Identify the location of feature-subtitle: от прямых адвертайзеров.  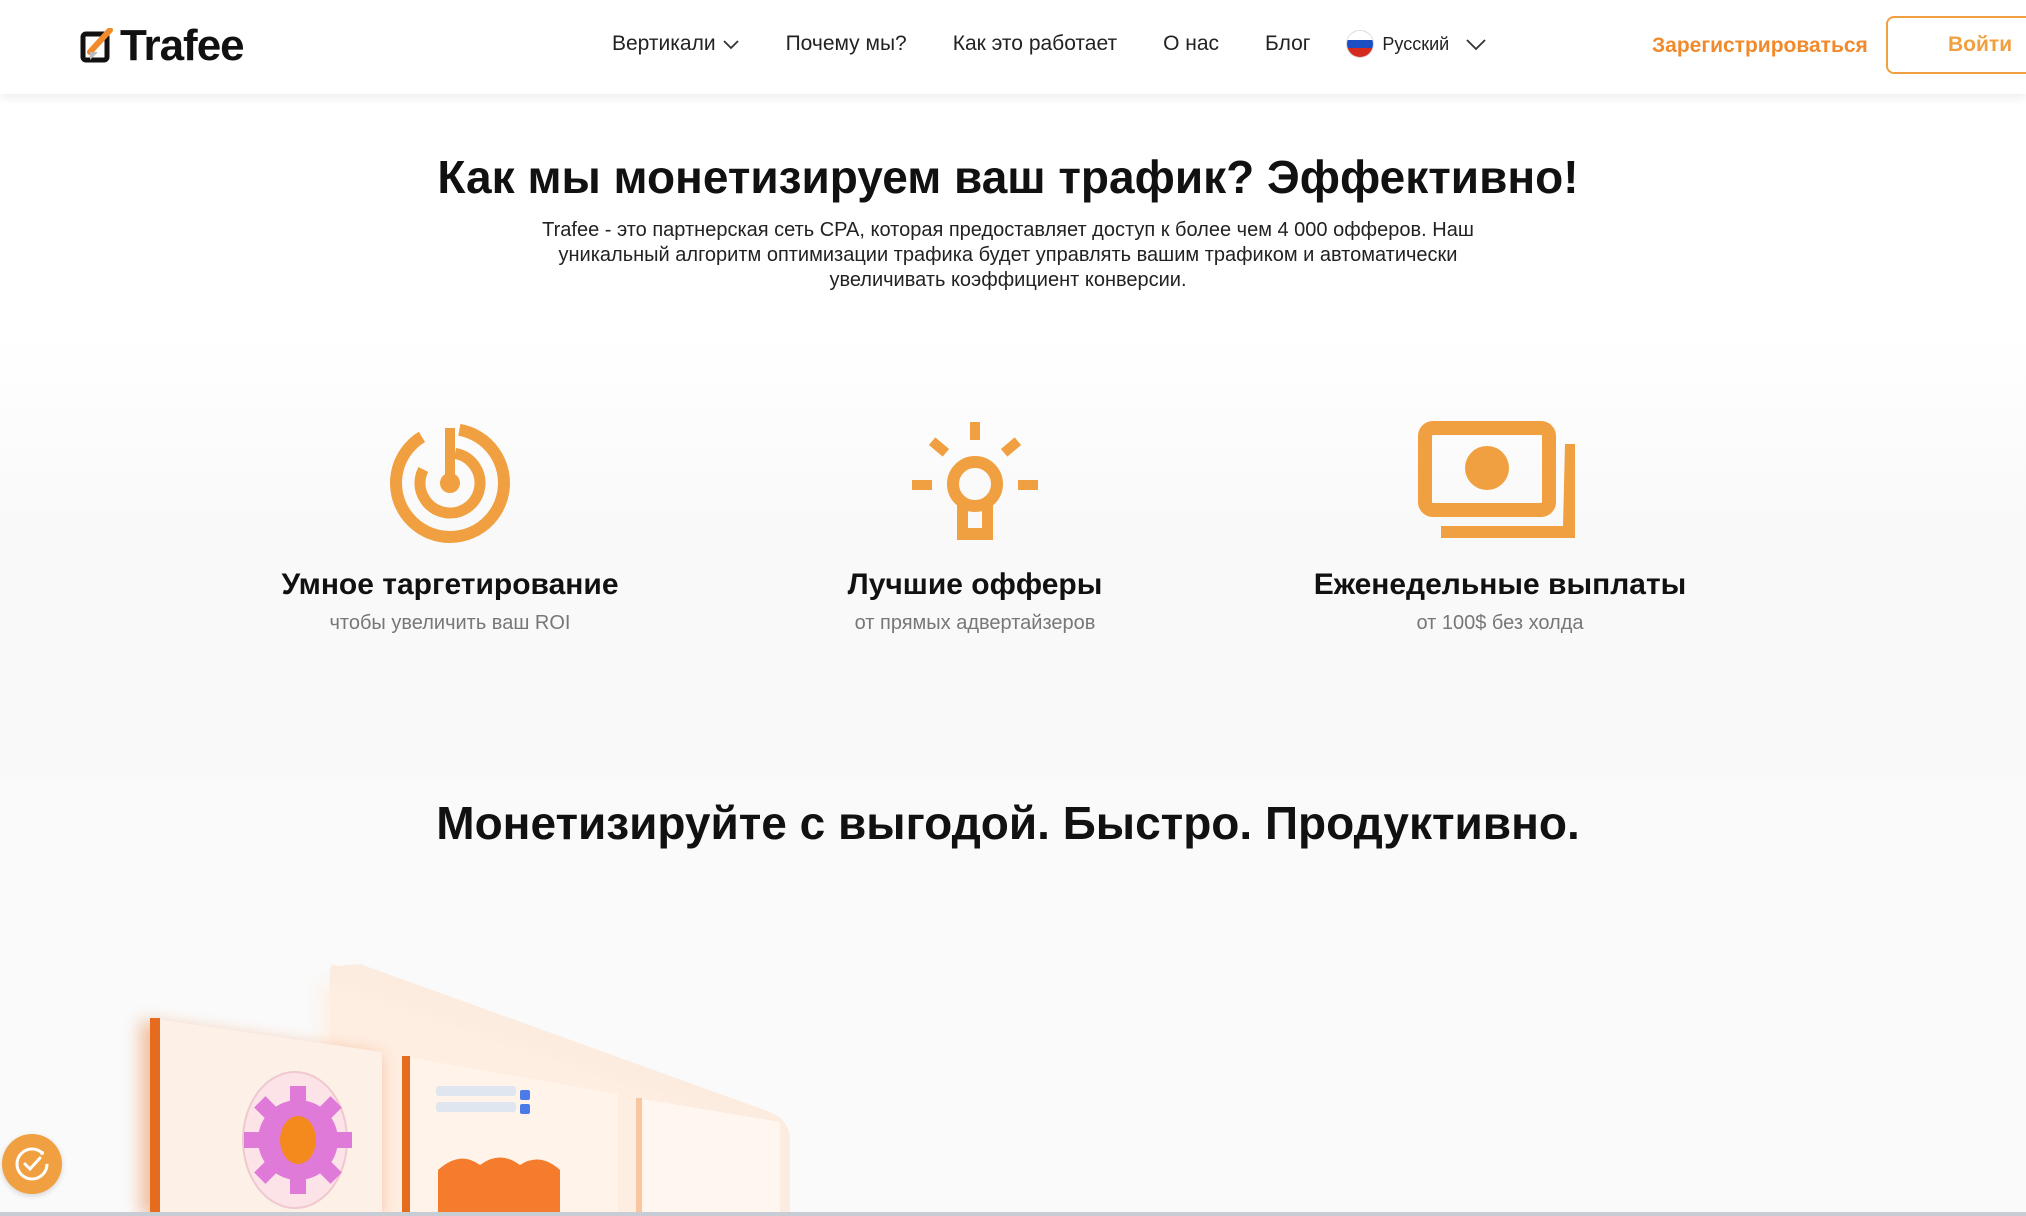
(975, 623).